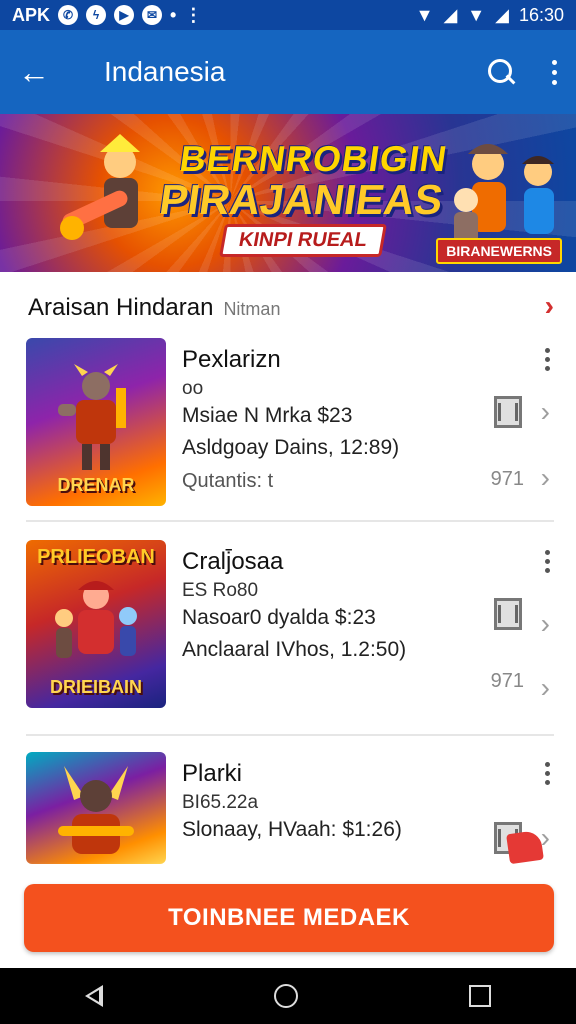 Image resolution: width=576 pixels, height=1024 pixels. Describe the element at coordinates (212, 774) in the screenshot. I see `app-name: Plarki` at that location.